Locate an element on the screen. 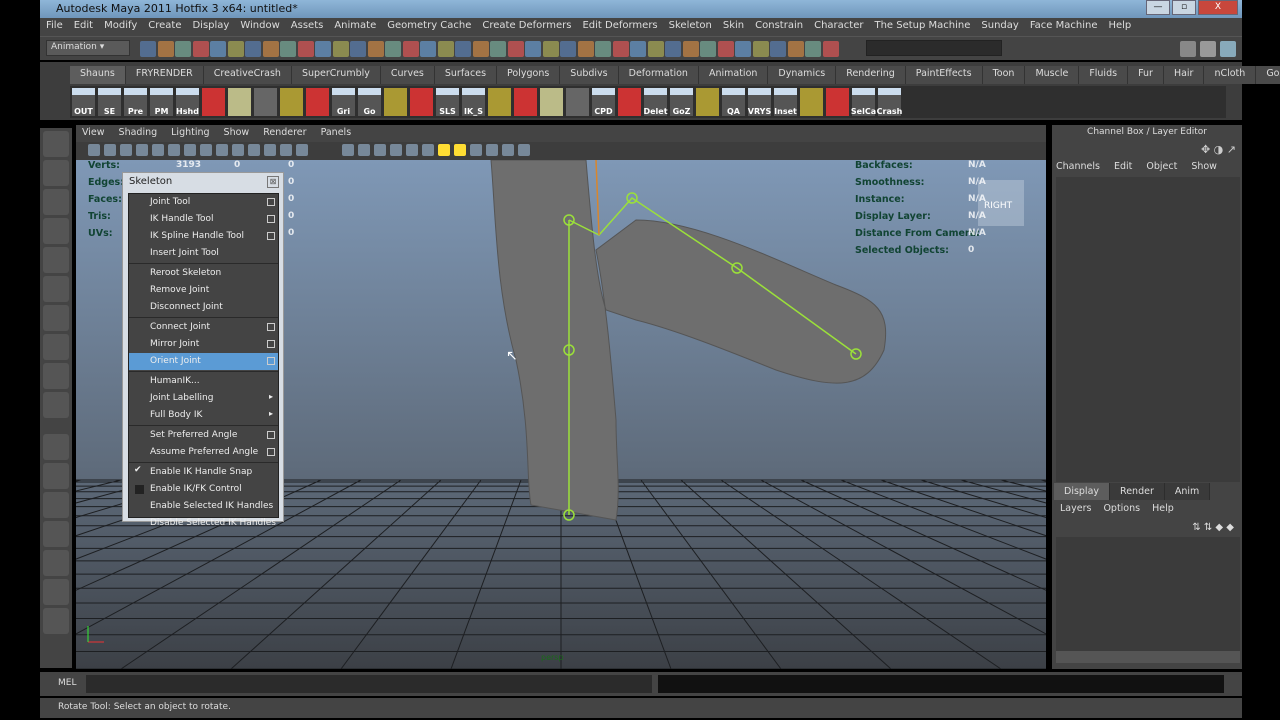 Image resolution: width=1280 pixels, height=720 pixels. joint-tool-icon is located at coordinates (56, 405).